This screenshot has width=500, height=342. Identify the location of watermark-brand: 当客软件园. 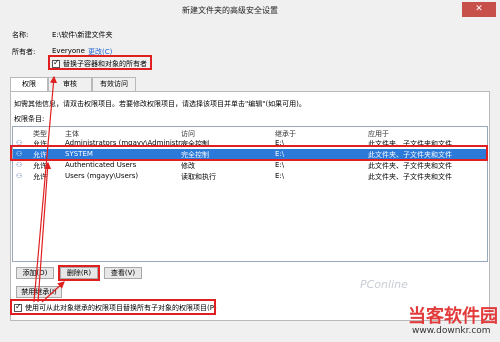
(453, 316).